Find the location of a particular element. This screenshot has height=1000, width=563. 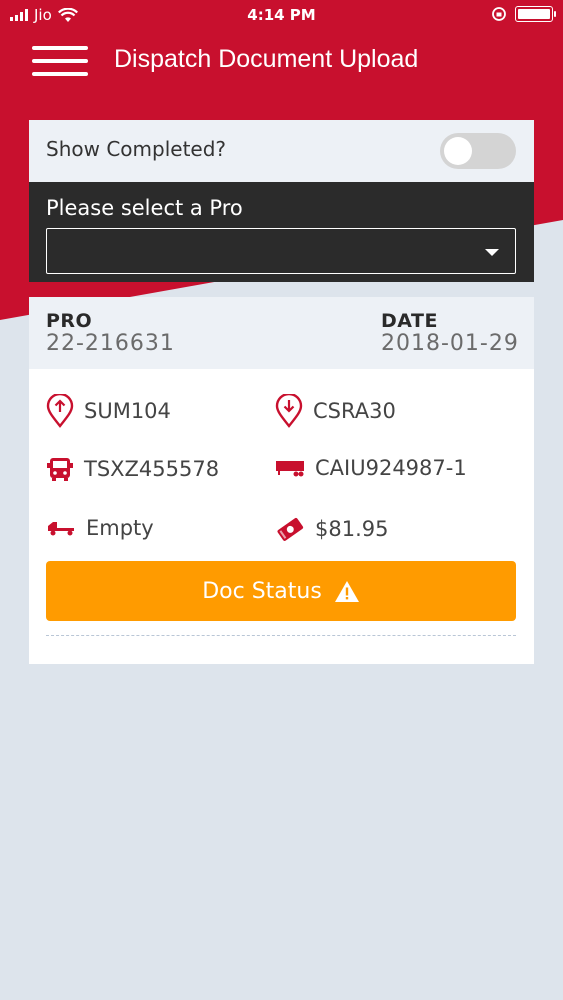

card-divider is located at coordinates (281, 635).